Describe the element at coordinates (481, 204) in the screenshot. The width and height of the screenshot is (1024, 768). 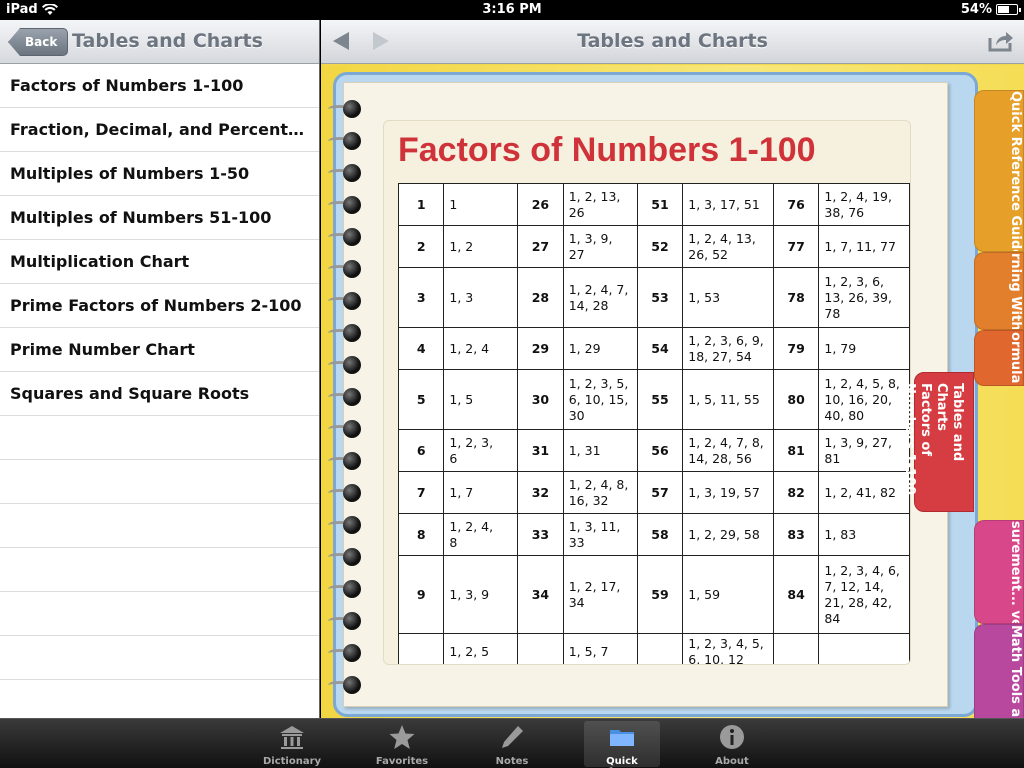
I see `factors-cell: 1` at that location.